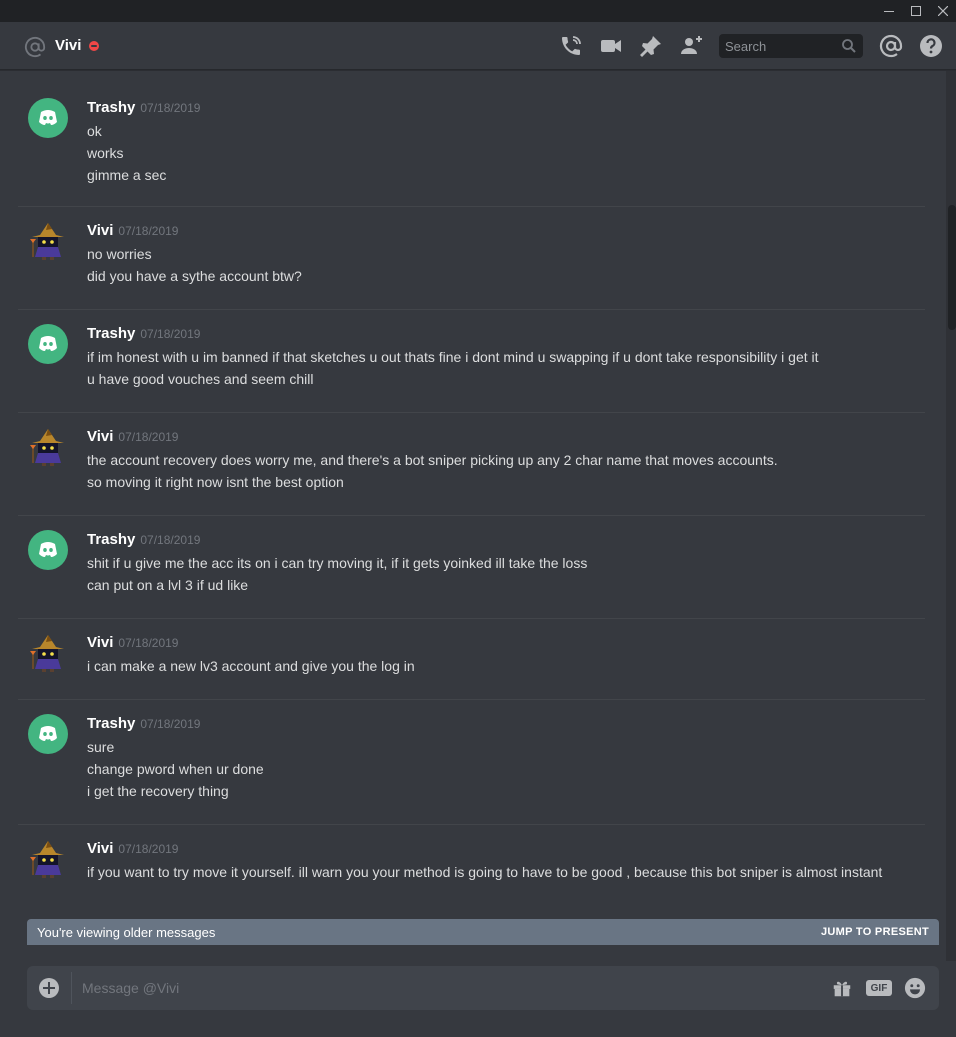 Image resolution: width=956 pixels, height=1037 pixels. Describe the element at coordinates (35, 47) in the screenshot. I see `at-icon` at that location.